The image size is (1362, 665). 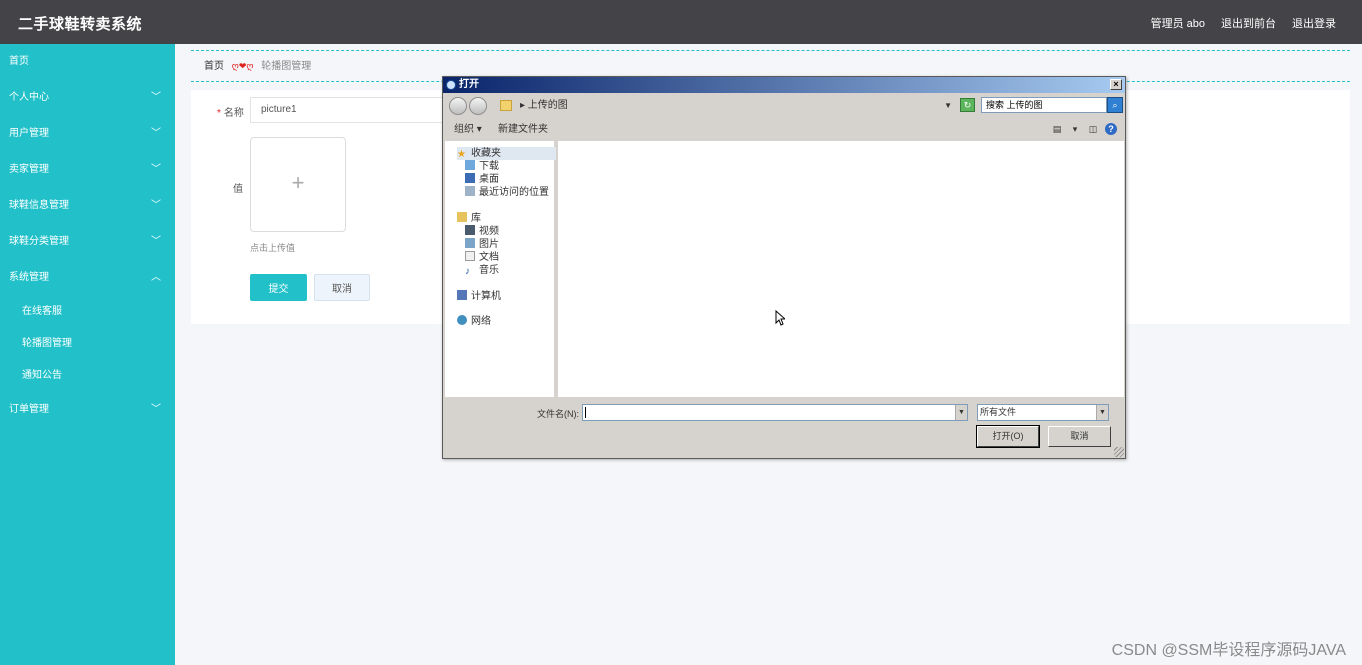 I want to click on admin-user-link: 管理员 abo, so click(x=1178, y=23).